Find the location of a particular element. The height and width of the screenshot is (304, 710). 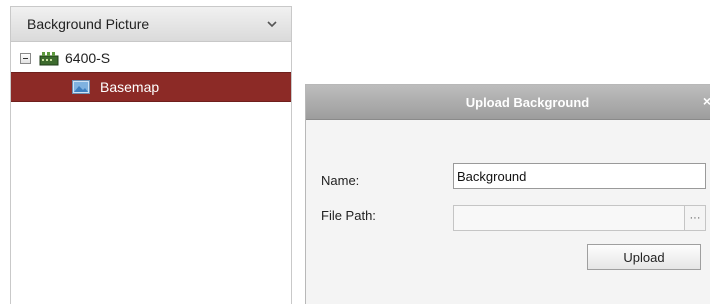

dialog-title: Upload Background is located at coordinates (527, 102).